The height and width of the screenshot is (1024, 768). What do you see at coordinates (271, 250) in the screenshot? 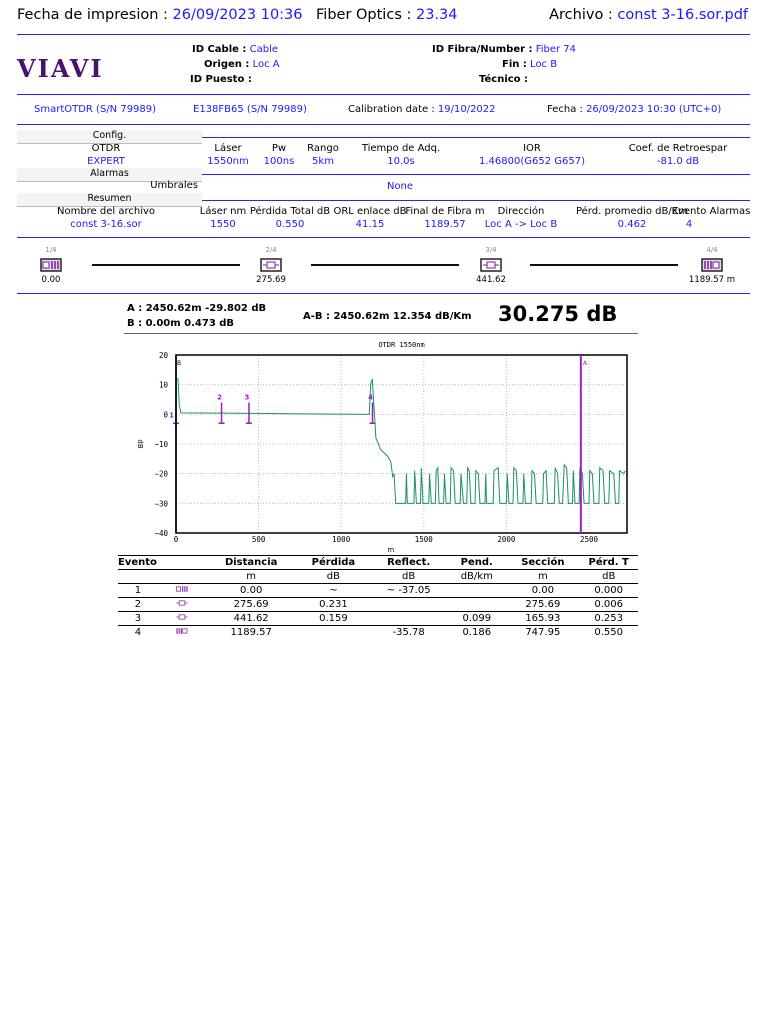
I see `link-event-index: 2/4` at bounding box center [271, 250].